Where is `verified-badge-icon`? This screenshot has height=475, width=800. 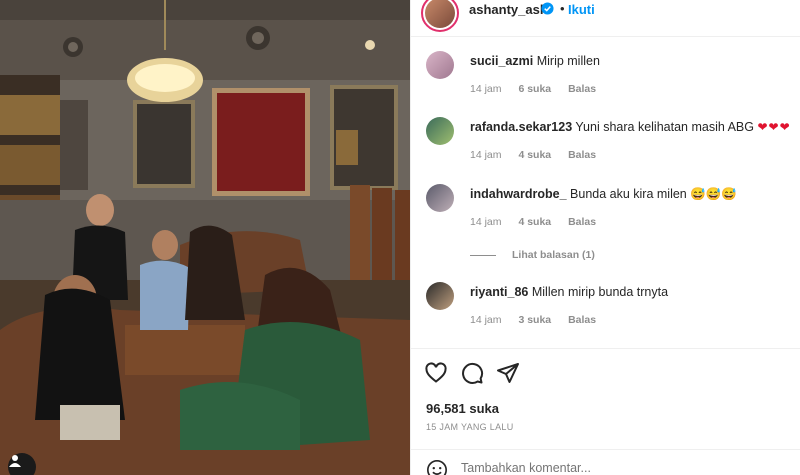
verified-badge-icon is located at coordinates (547, 8).